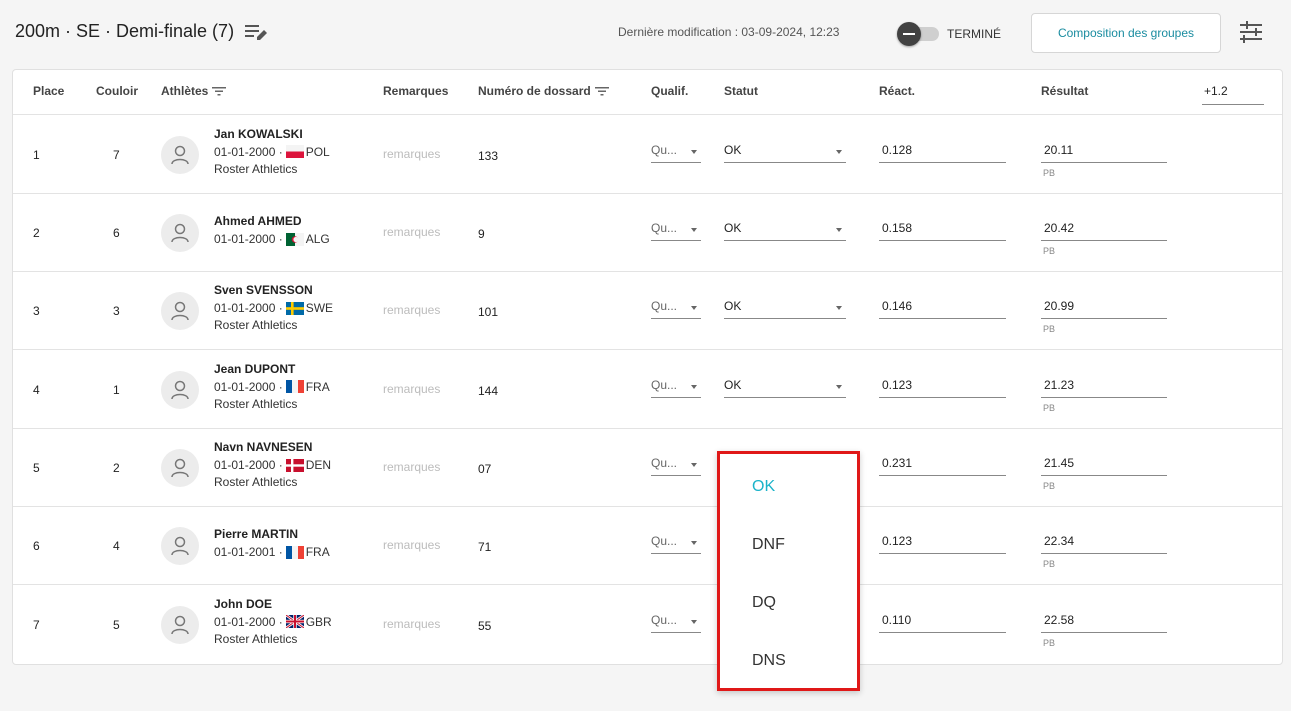 The width and height of the screenshot is (1291, 711). Describe the element at coordinates (897, 619) in the screenshot. I see `reaction-time-value: 0.110` at that location.